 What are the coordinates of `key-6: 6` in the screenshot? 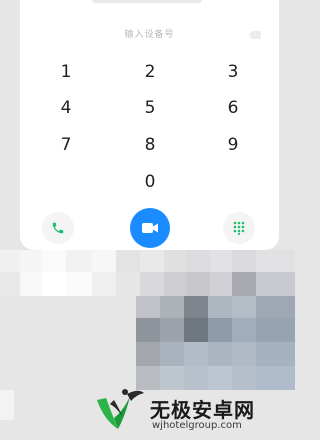 It's located at (233, 108).